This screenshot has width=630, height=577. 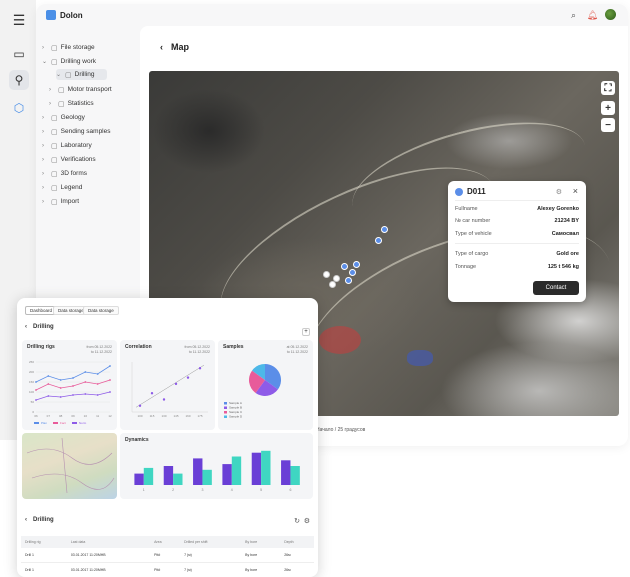 What do you see at coordinates (165, 542) in the screenshot?
I see `column-header: Area` at bounding box center [165, 542].